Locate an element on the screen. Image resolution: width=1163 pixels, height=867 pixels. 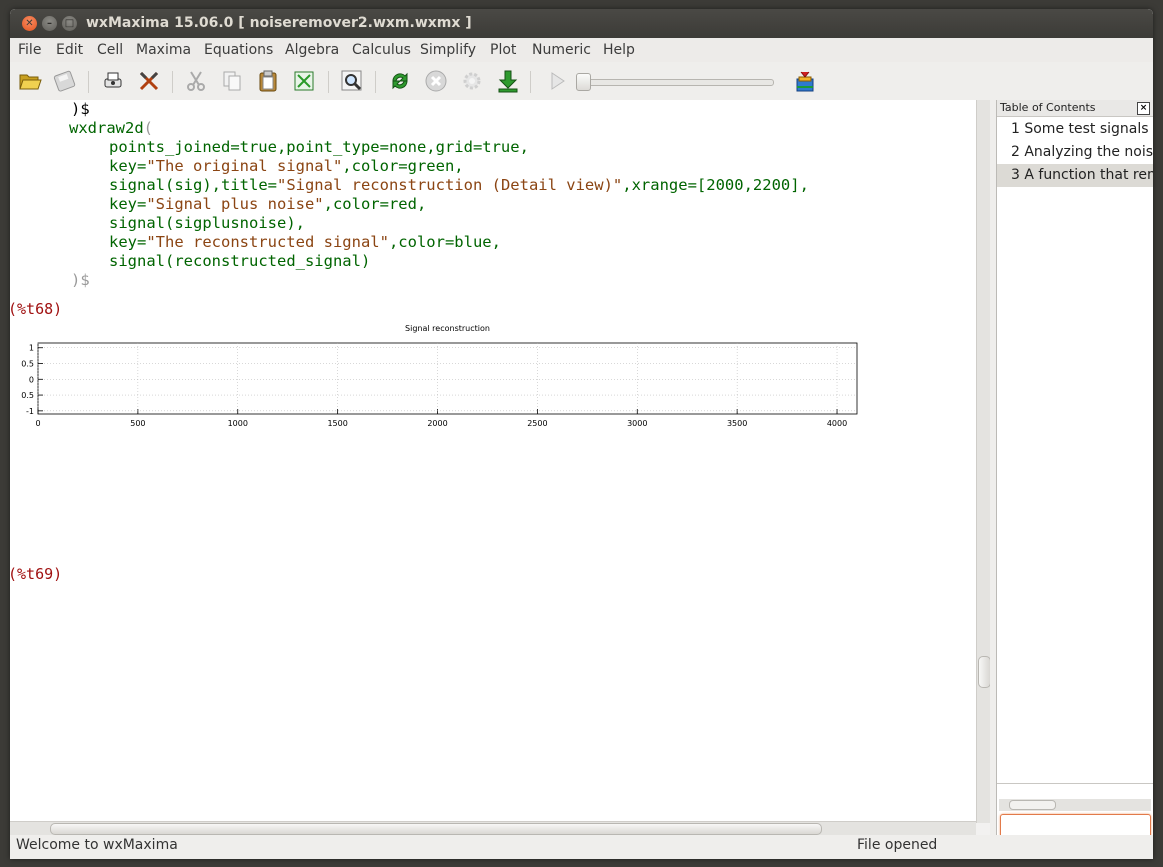
close-window-button: ✕ is located at coordinates (29, 23).